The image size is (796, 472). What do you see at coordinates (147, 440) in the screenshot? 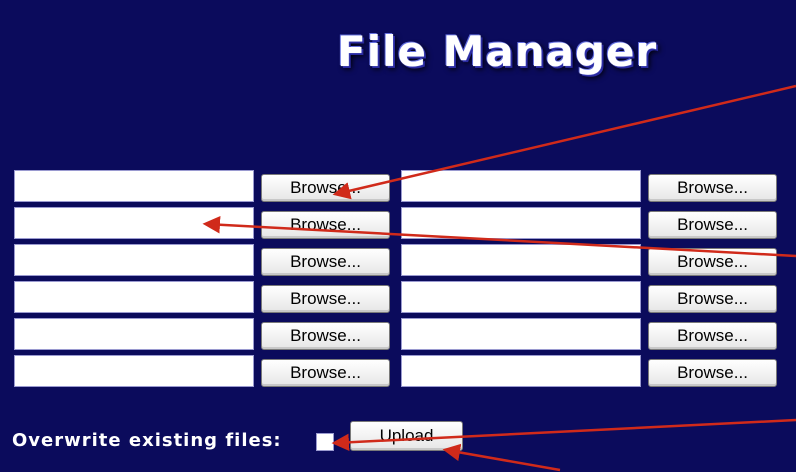
I see `overwrite-label: Overwrite existing files:` at bounding box center [147, 440].